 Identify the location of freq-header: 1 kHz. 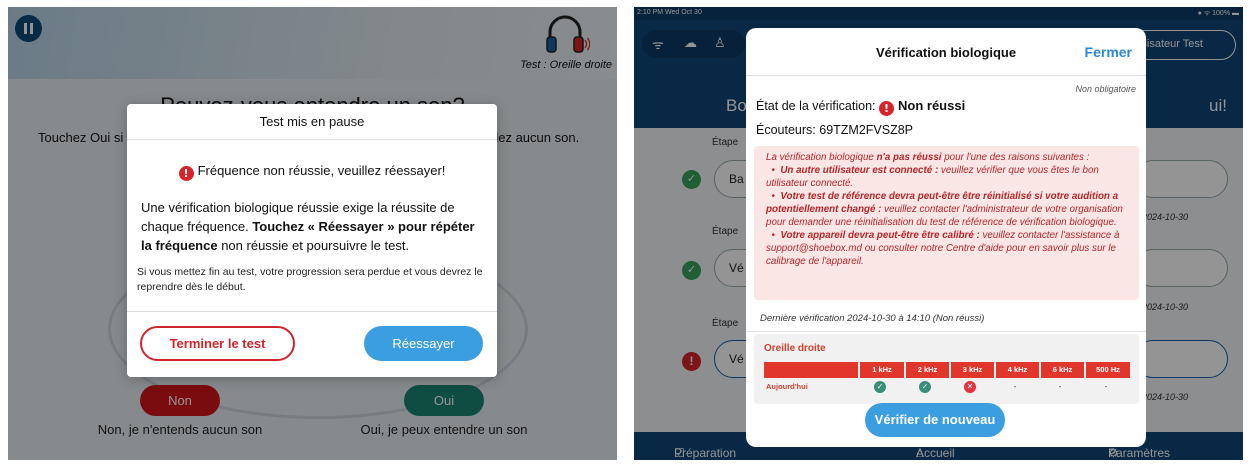
(882, 370).